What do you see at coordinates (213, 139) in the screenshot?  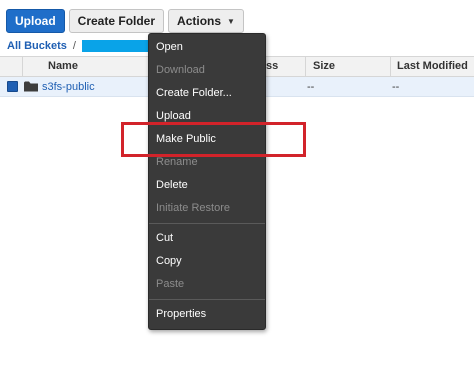 I see `highlight-annotation-box` at bounding box center [213, 139].